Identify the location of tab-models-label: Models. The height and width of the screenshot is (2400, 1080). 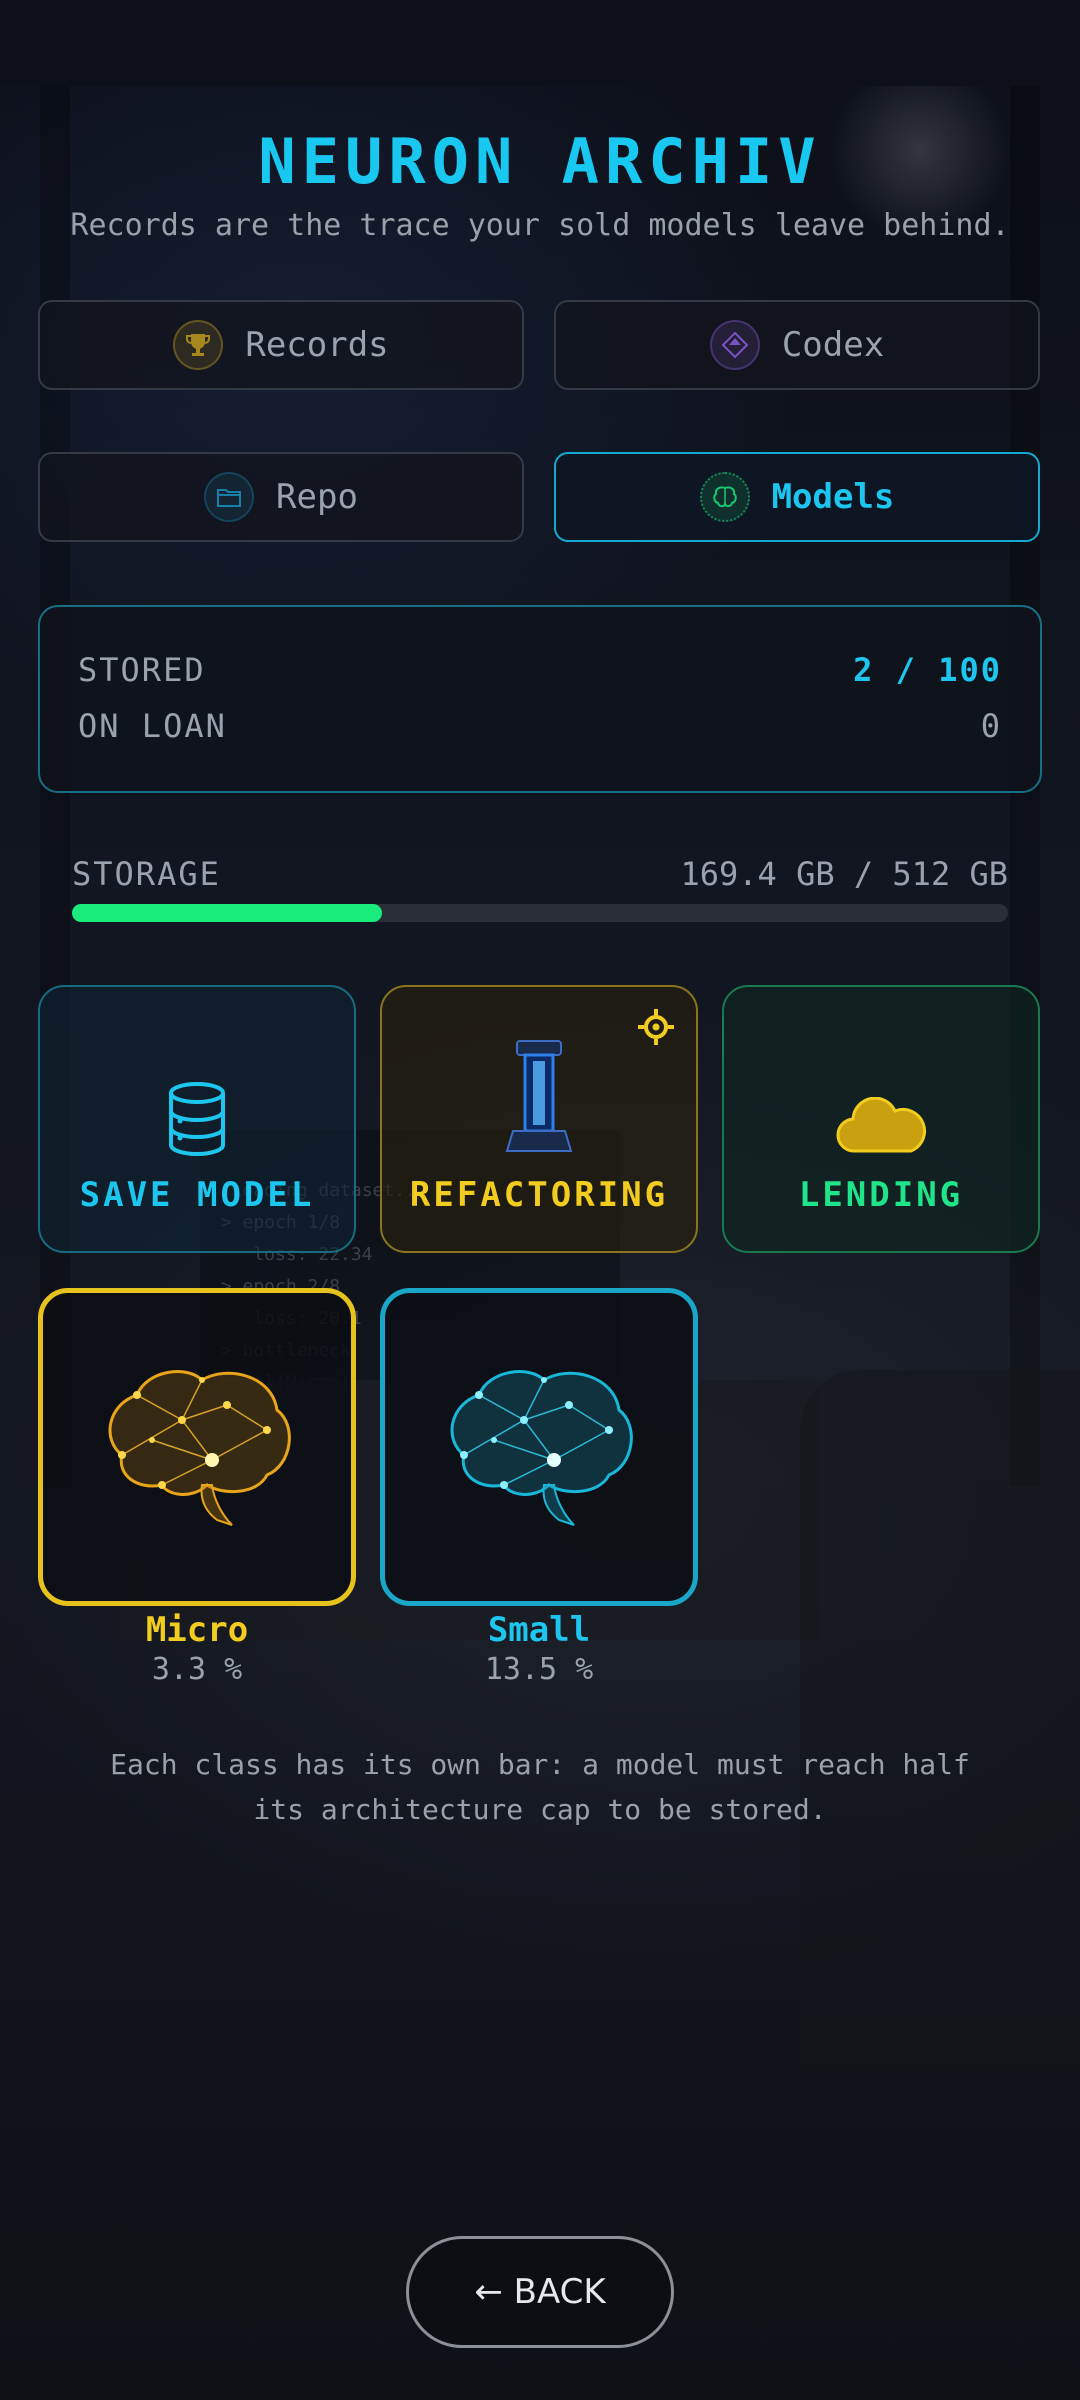
(833, 497).